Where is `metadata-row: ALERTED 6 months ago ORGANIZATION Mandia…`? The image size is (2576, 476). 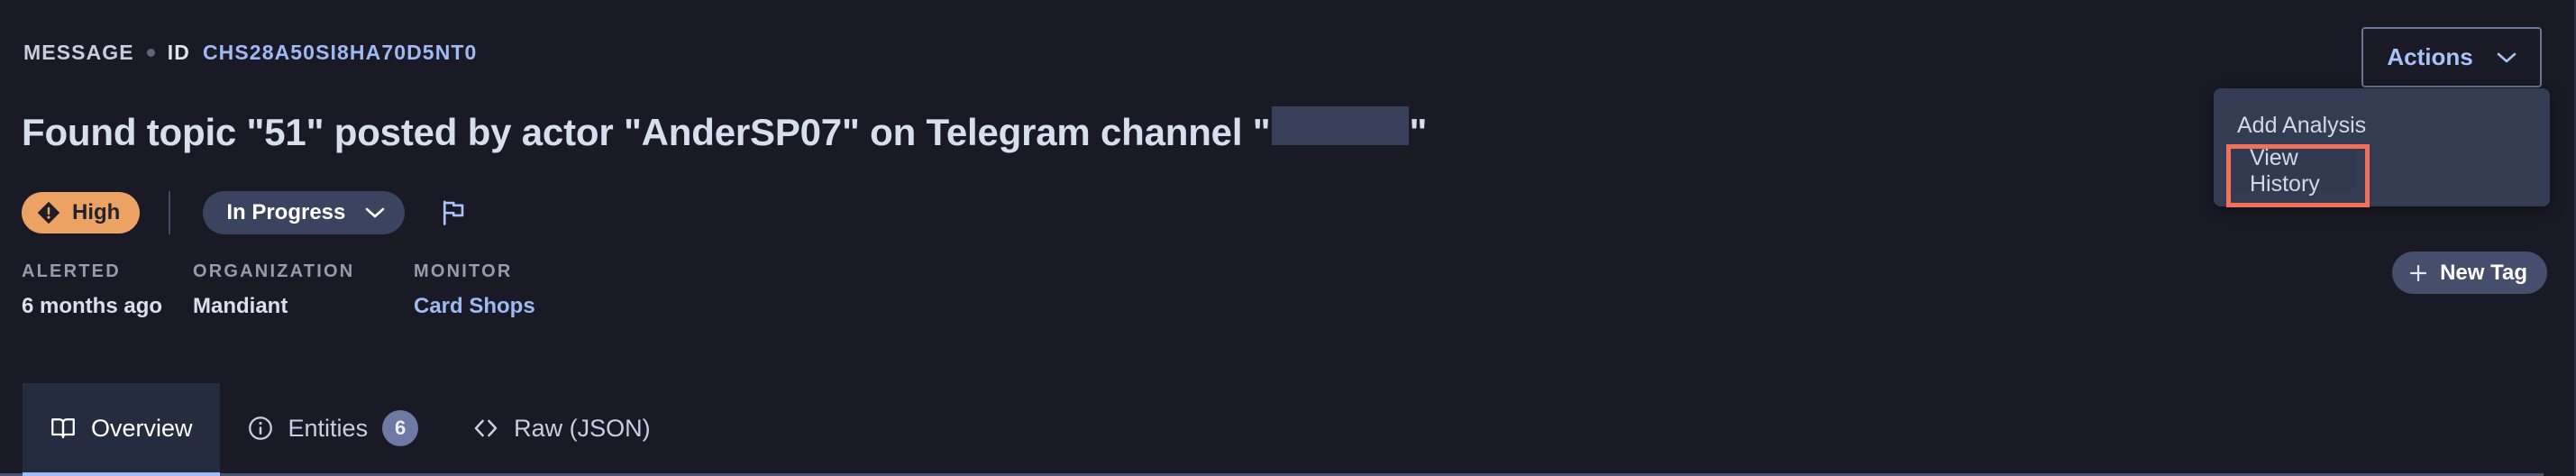 metadata-row: ALERTED 6 months ago ORGANIZATION Mandia… is located at coordinates (278, 290).